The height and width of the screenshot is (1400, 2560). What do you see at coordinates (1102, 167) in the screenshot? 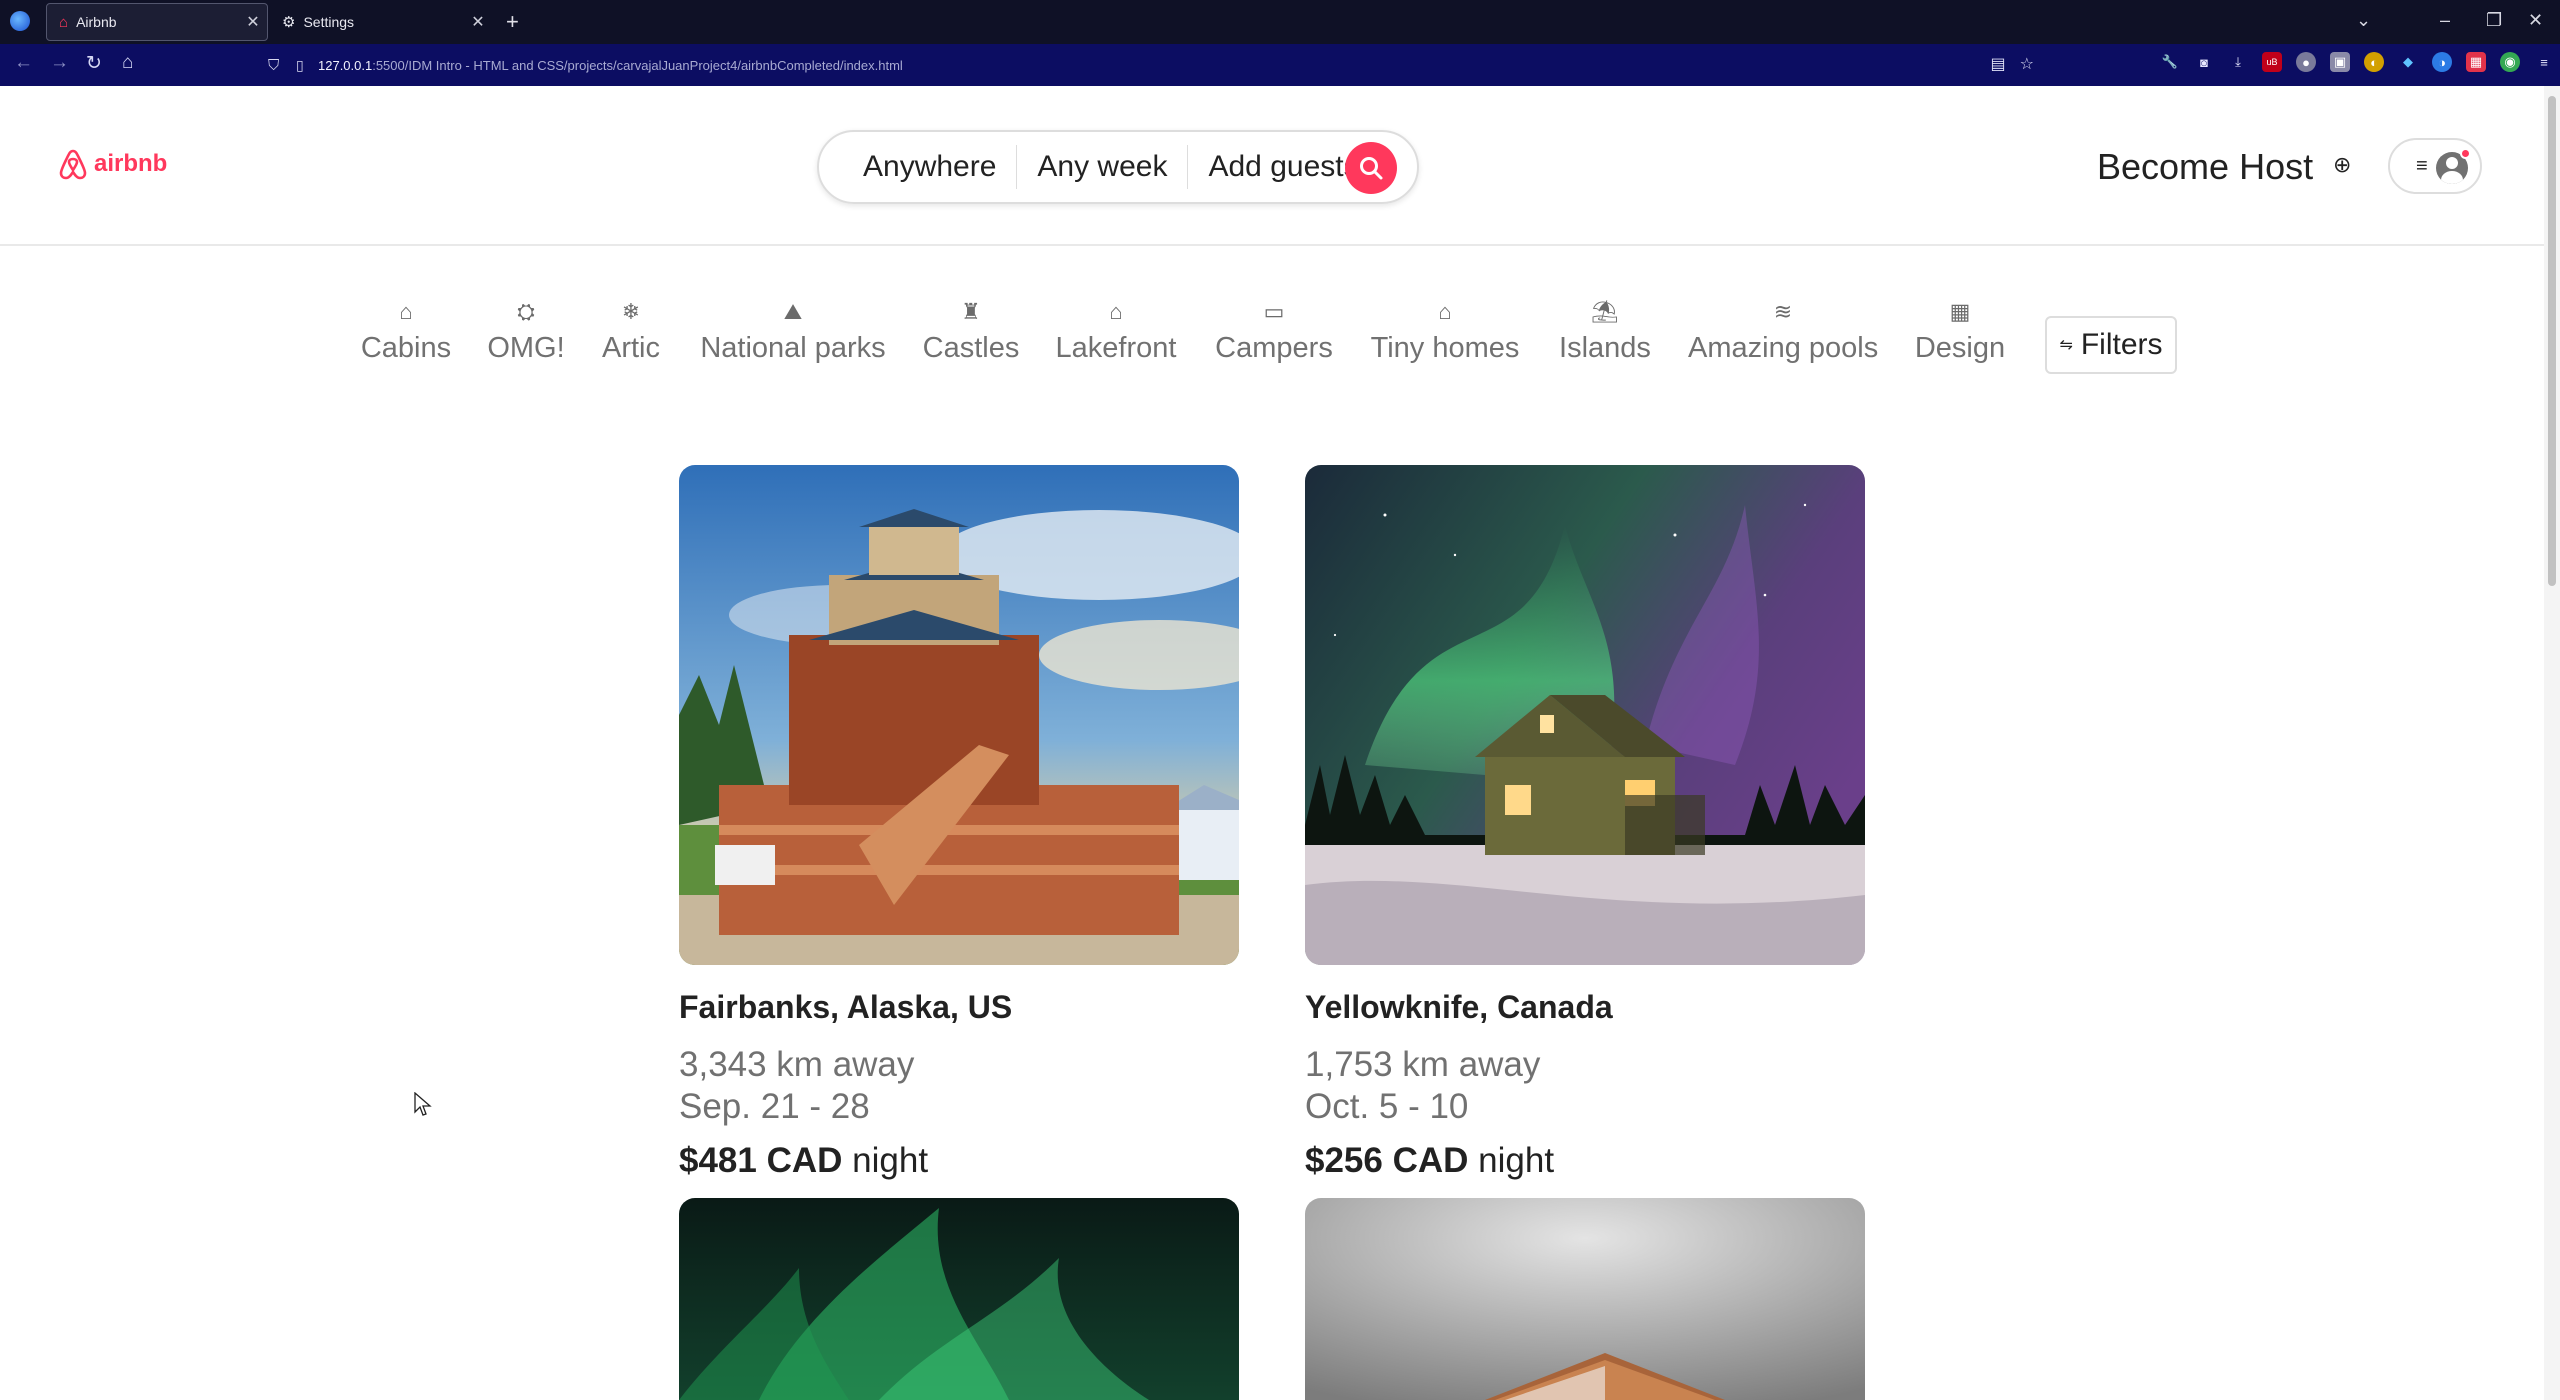
I see `search-when: Any week` at bounding box center [1102, 167].